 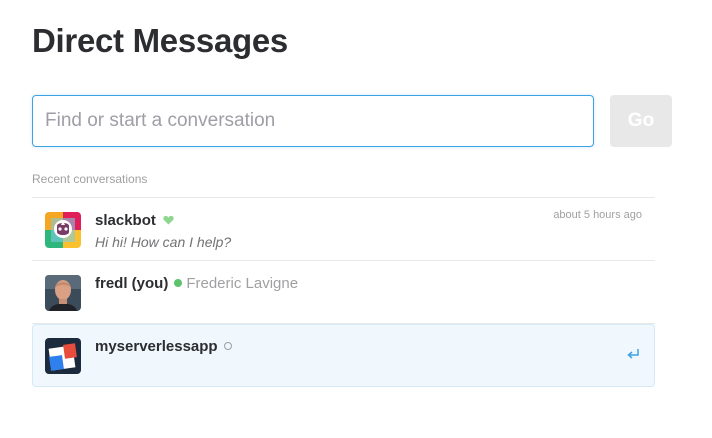 What do you see at coordinates (156, 346) in the screenshot?
I see `conversation-name: myserverlessapp` at bounding box center [156, 346].